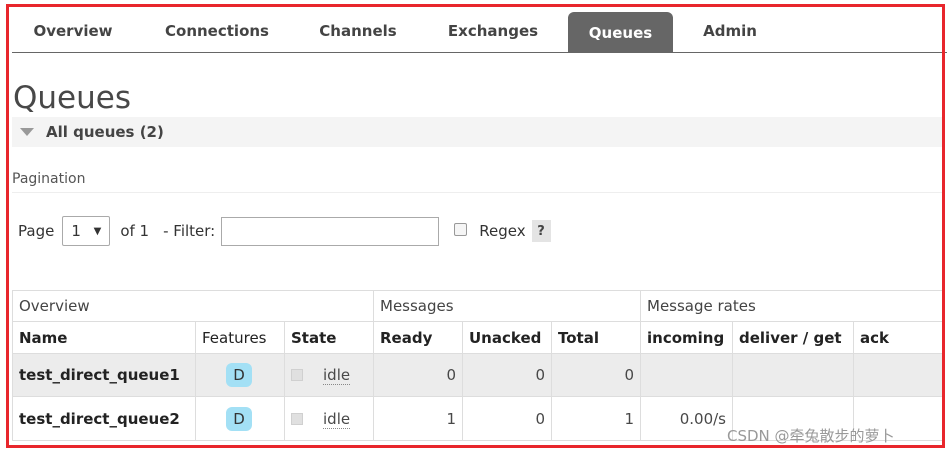  What do you see at coordinates (898, 375) in the screenshot?
I see `ack-rate` at bounding box center [898, 375].